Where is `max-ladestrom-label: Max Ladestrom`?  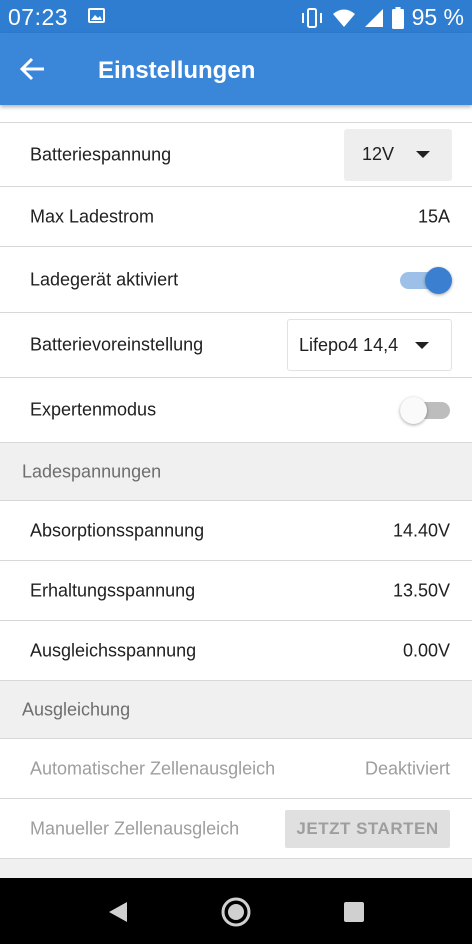 max-ladestrom-label: Max Ladestrom is located at coordinates (92, 216).